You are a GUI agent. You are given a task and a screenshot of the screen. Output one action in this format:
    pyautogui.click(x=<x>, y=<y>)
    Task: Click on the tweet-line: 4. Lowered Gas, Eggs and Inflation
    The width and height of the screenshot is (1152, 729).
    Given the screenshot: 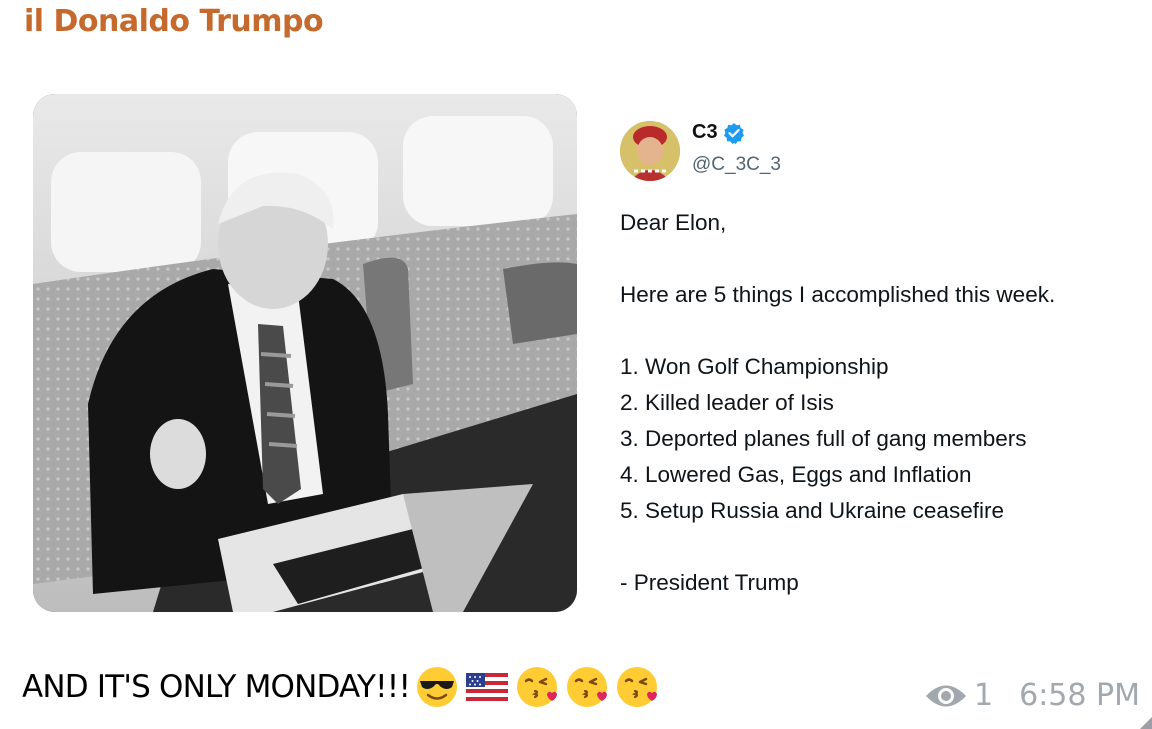 What is the action you would take?
    pyautogui.click(x=796, y=474)
    